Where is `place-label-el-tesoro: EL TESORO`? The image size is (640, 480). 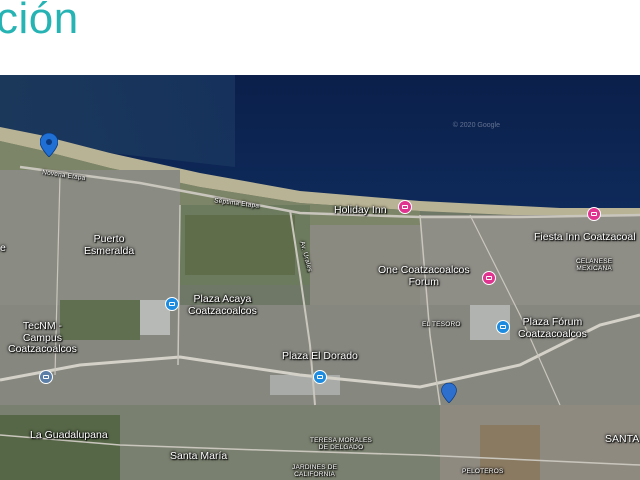 place-label-el-tesoro: EL TESORO is located at coordinates (441, 324).